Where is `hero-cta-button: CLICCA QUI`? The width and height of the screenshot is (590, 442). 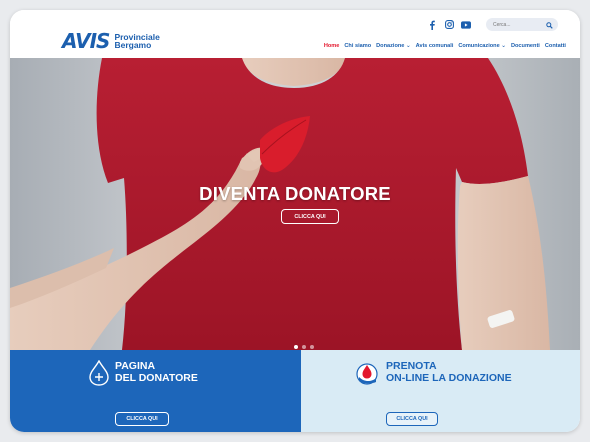 hero-cta-button: CLICCA QUI is located at coordinates (310, 216).